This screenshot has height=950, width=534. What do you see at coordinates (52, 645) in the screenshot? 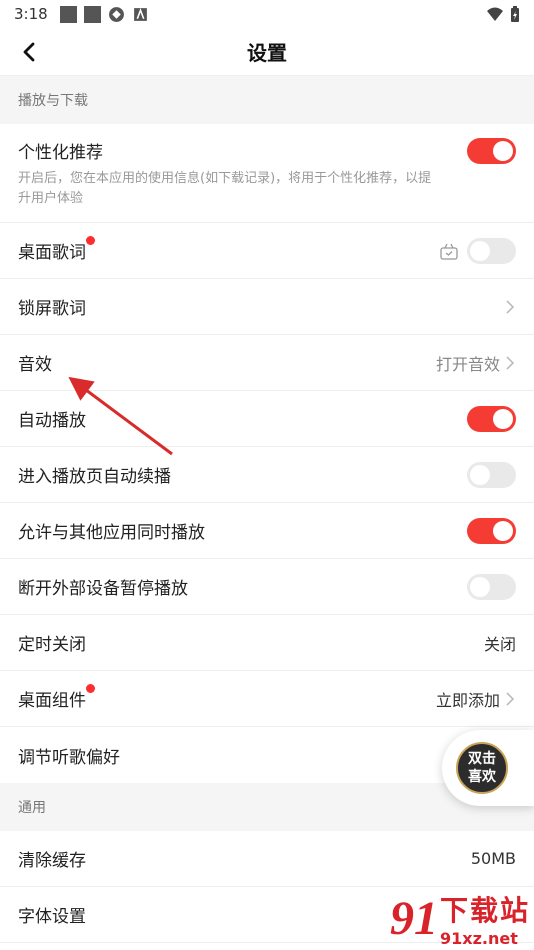
I see `setting-label: 定时关闭` at bounding box center [52, 645].